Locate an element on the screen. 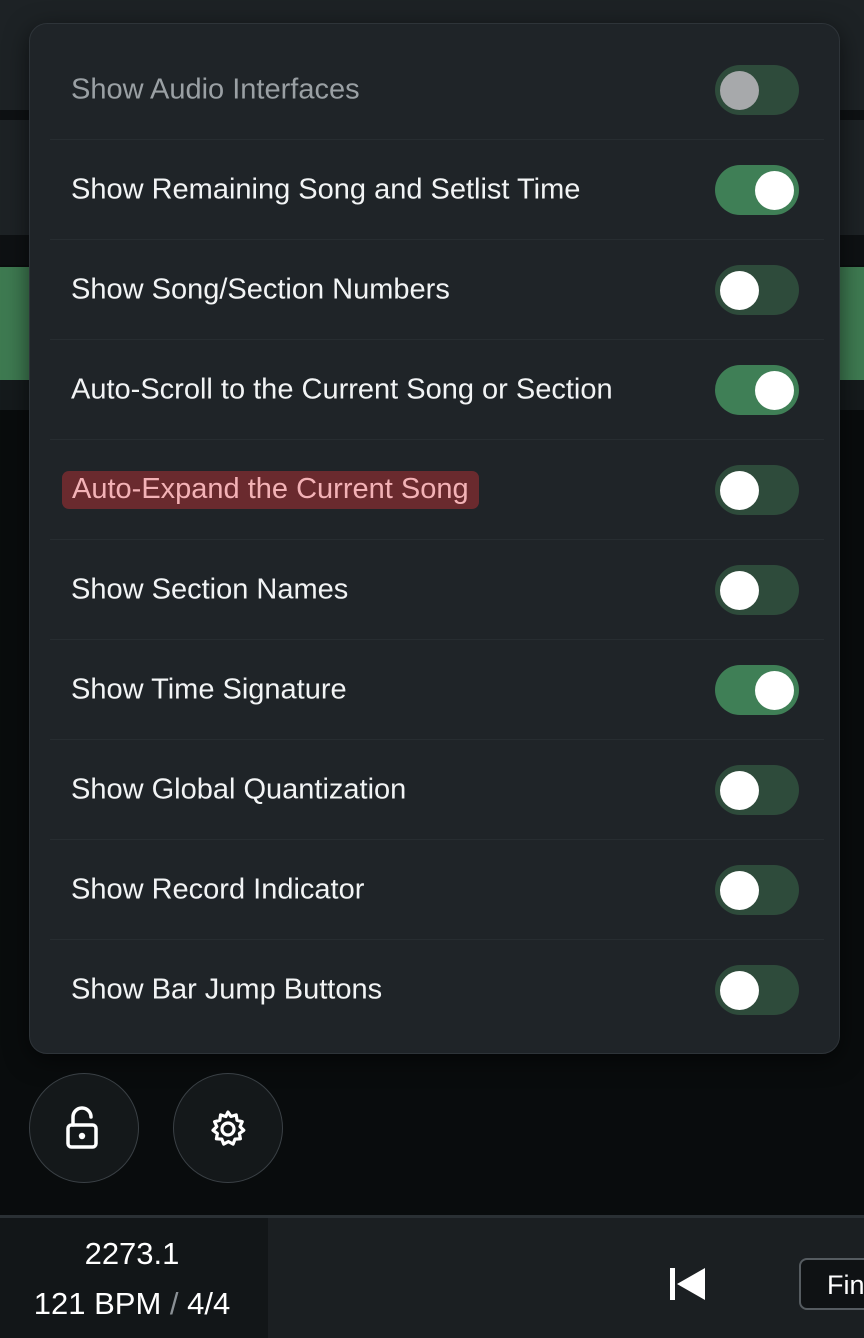 Image resolution: width=864 pixels, height=1338 pixels. setting-row-show-bar-jump-buttons: Show Bar Jump Buttons is located at coordinates (437, 990).